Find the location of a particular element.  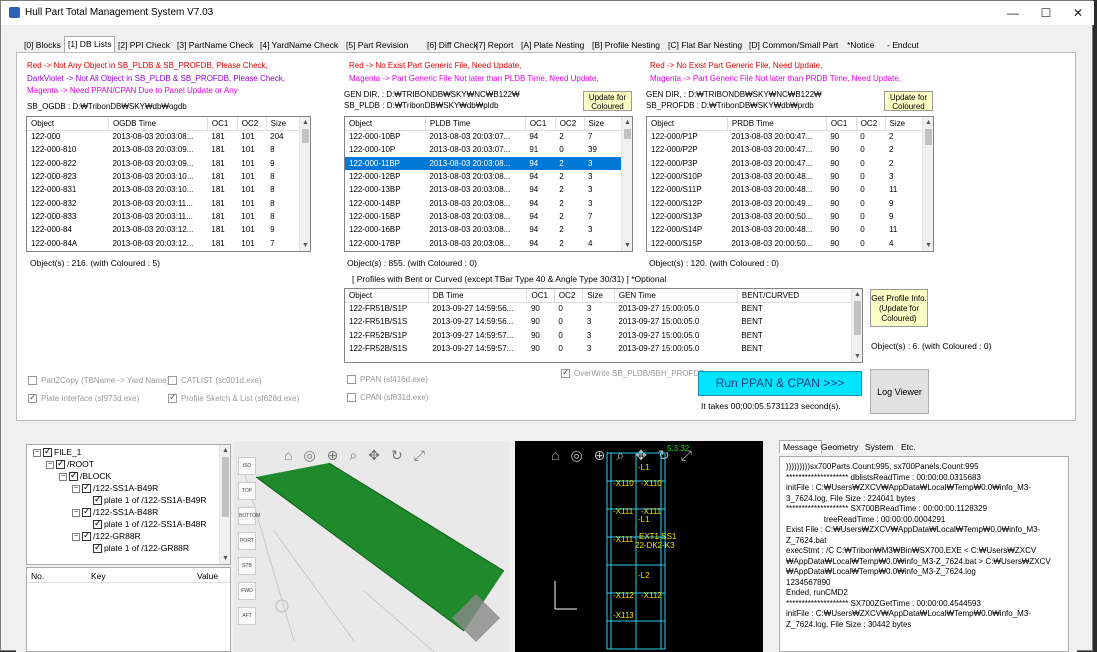

col-gen-time: GEN Time is located at coordinates (676, 296).